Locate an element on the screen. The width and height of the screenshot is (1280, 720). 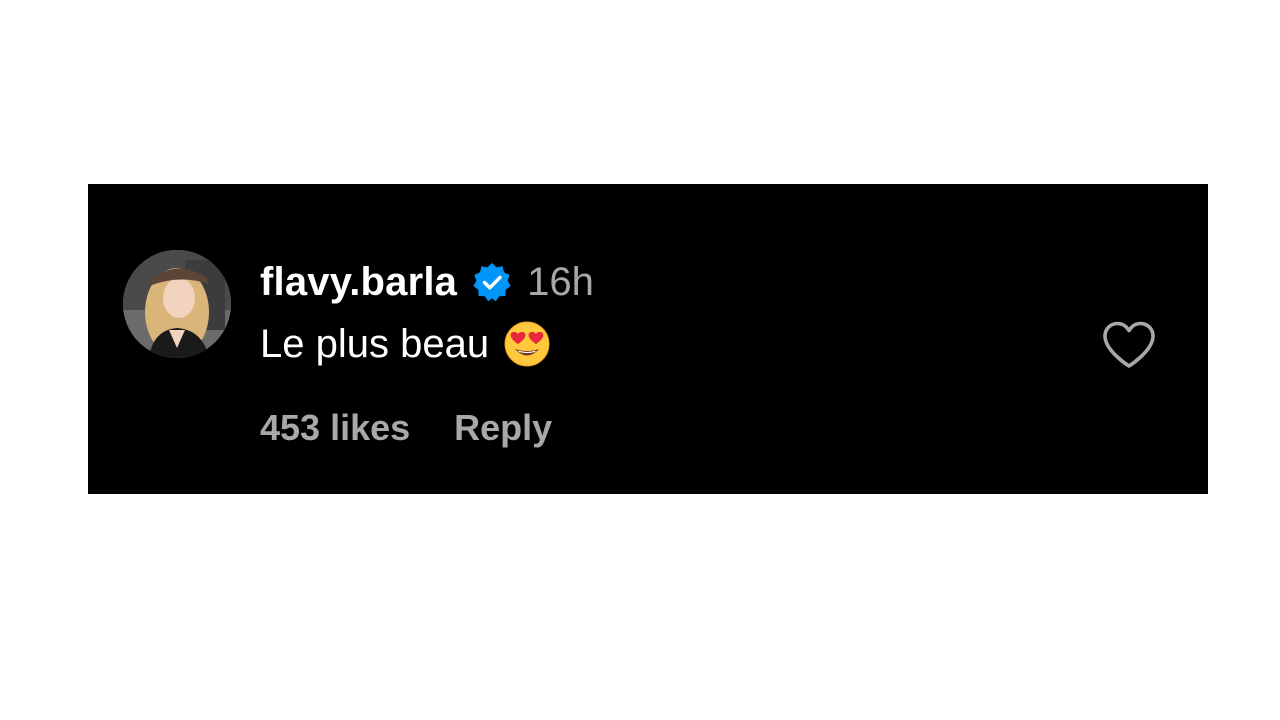
heart-outline-icon is located at coordinates (1129, 344).